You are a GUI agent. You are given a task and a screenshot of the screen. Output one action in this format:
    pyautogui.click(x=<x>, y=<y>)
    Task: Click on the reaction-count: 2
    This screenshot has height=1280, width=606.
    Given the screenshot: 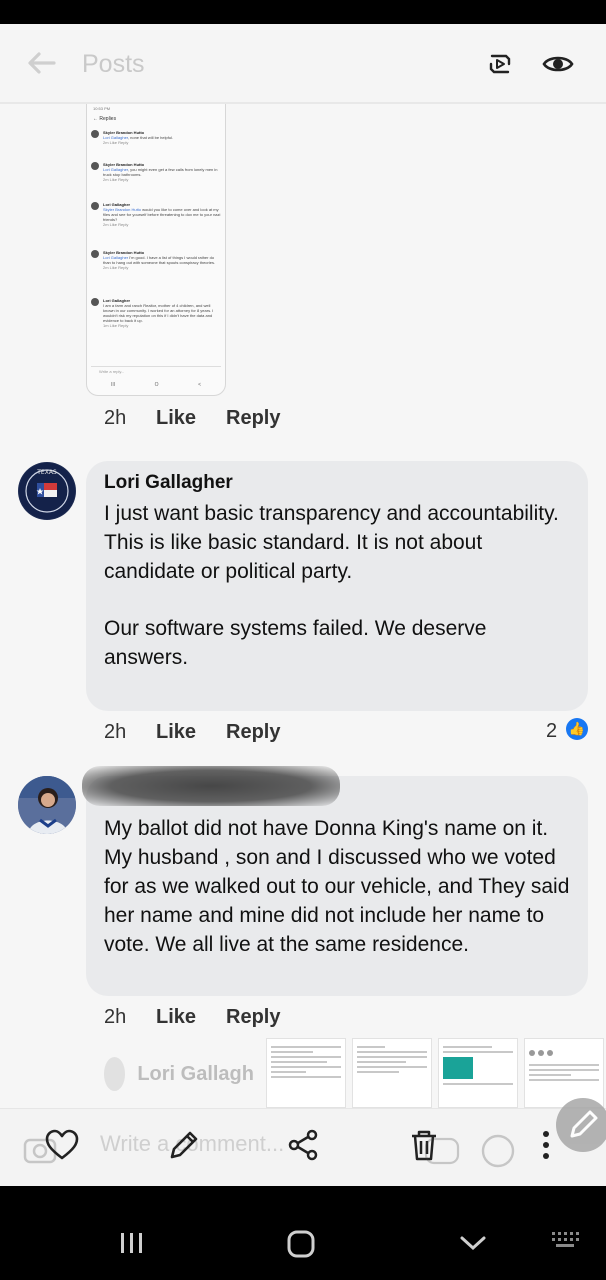 What is the action you would take?
    pyautogui.click(x=551, y=731)
    